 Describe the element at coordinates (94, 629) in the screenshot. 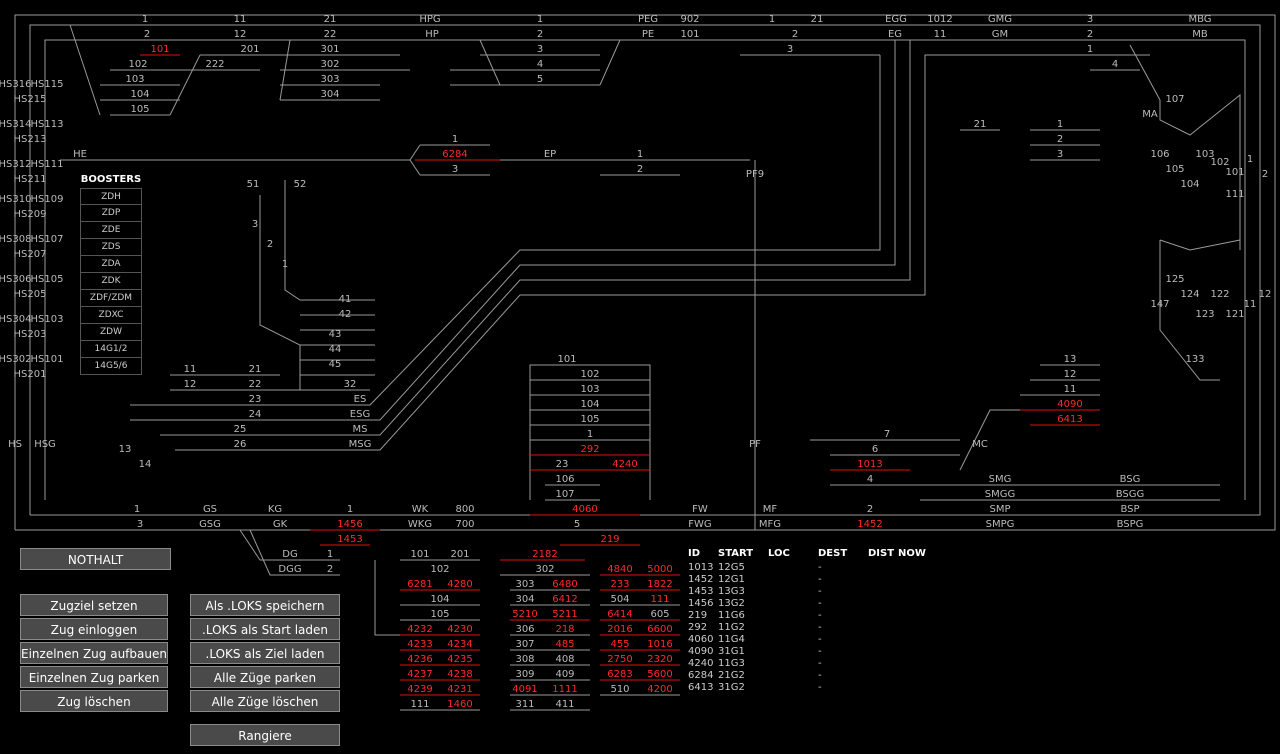

I see `zug-einloggen-button: Zug einloggen` at that location.